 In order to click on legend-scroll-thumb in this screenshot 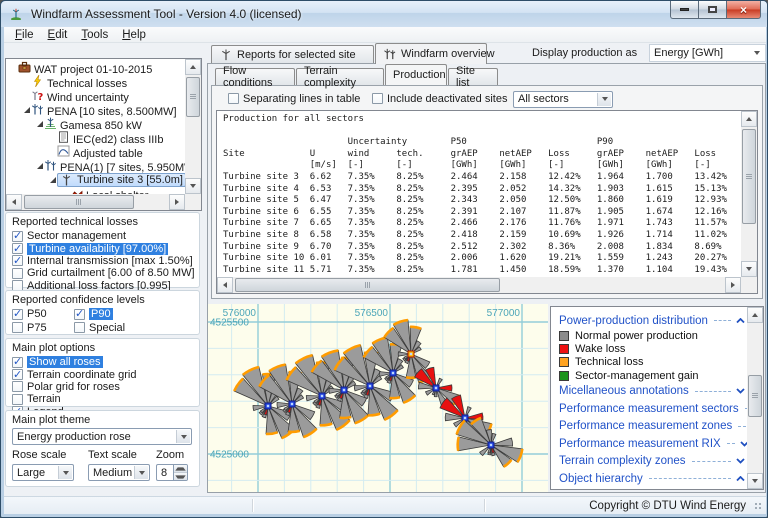, I will do `click(755, 396)`.